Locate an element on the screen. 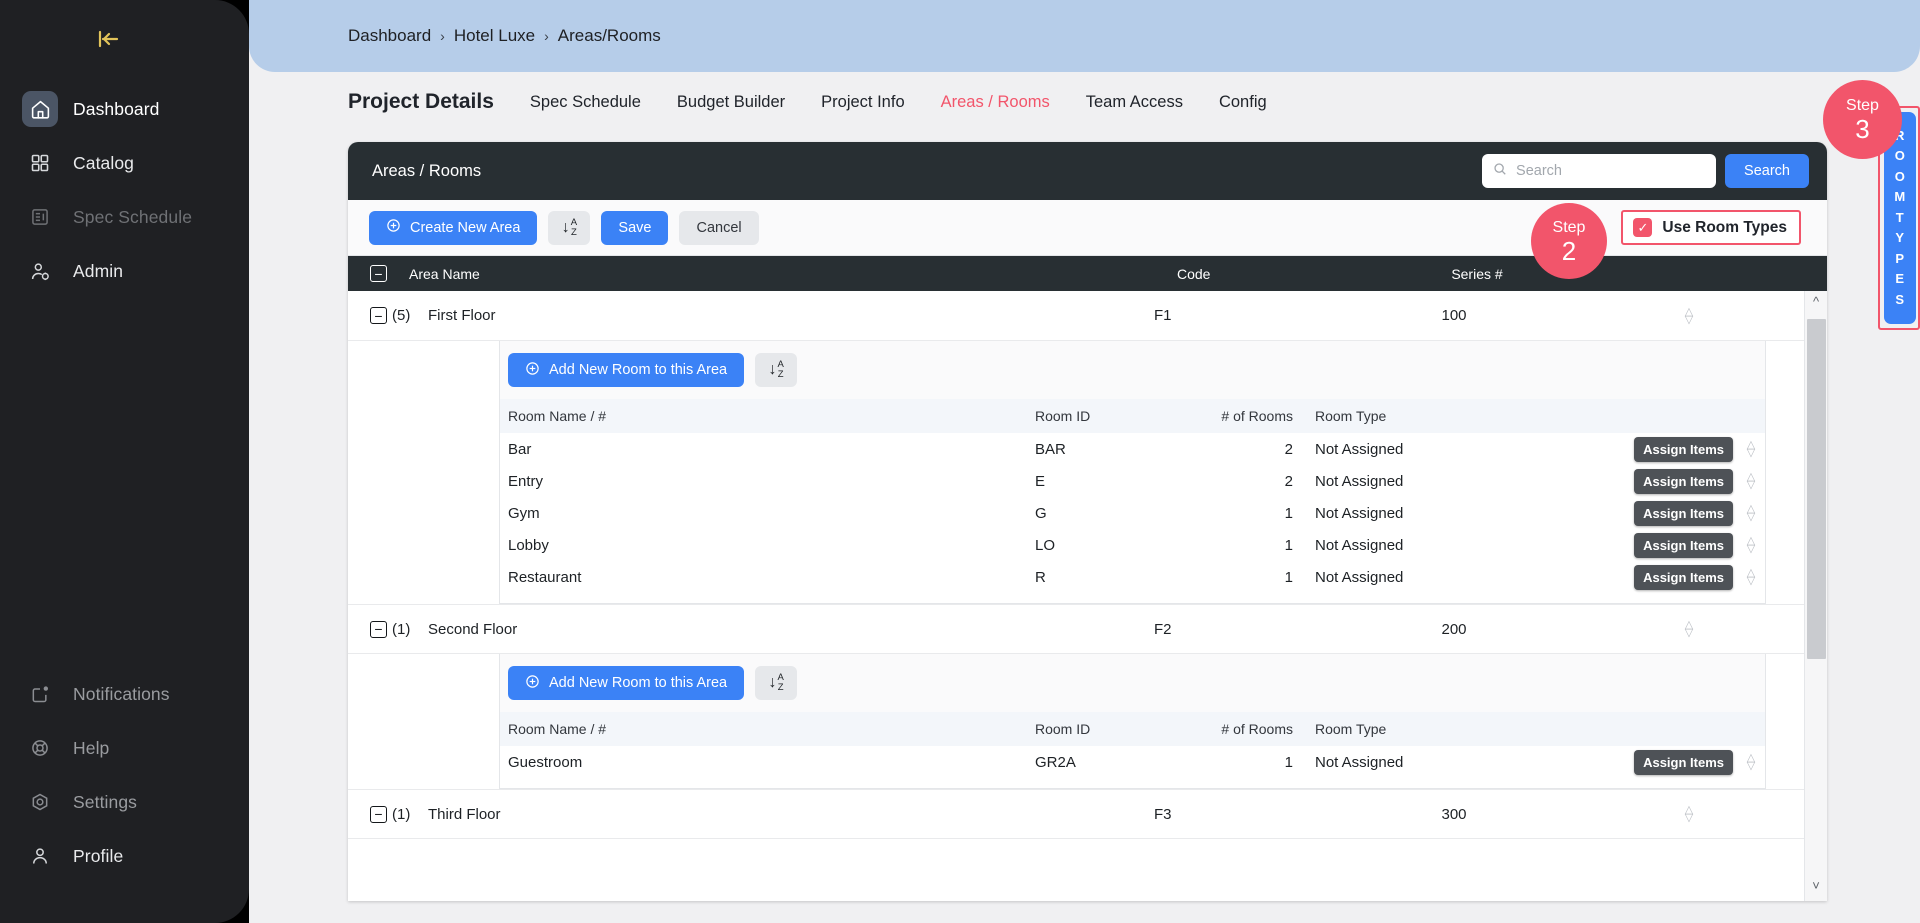 Image resolution: width=1920 pixels, height=923 pixels. area-row: − (1) Third Floor F3 300 △ ▽ is located at coordinates (1076, 814).